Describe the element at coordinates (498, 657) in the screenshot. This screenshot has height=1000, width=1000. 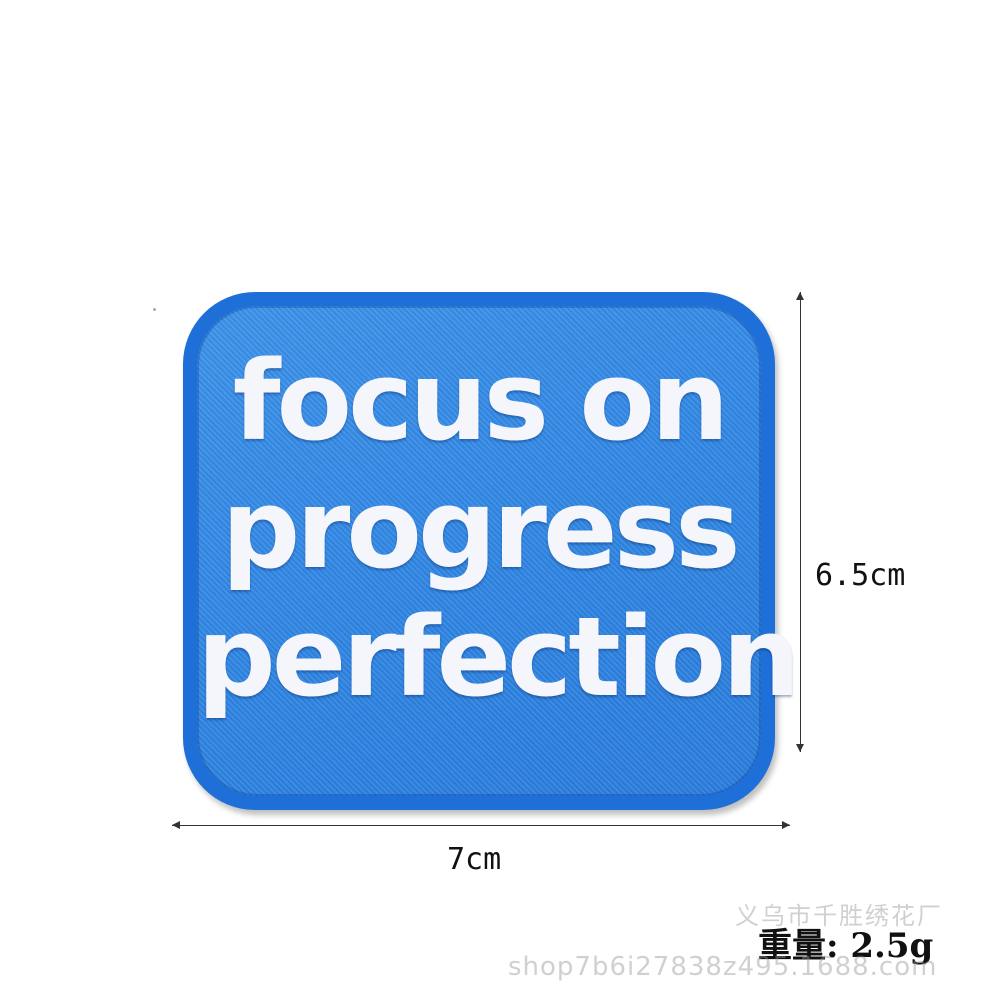
I see `patch-text-line-3: perfection` at that location.